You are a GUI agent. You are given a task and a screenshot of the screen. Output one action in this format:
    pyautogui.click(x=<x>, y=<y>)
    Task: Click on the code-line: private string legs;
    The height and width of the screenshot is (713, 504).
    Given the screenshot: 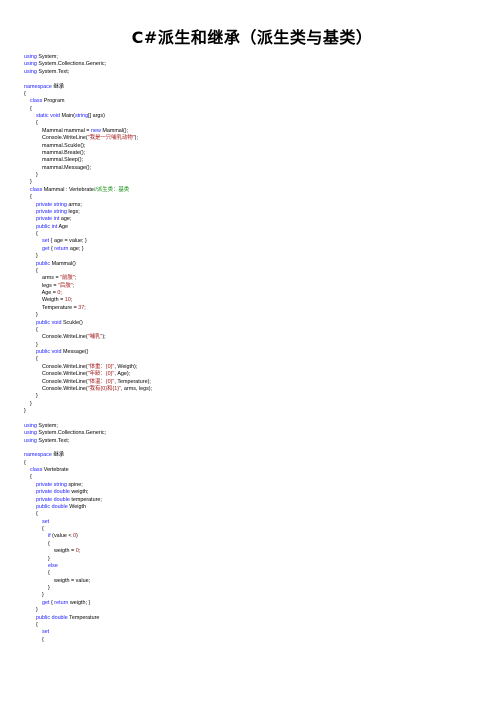 What is the action you would take?
    pyautogui.click(x=259, y=212)
    